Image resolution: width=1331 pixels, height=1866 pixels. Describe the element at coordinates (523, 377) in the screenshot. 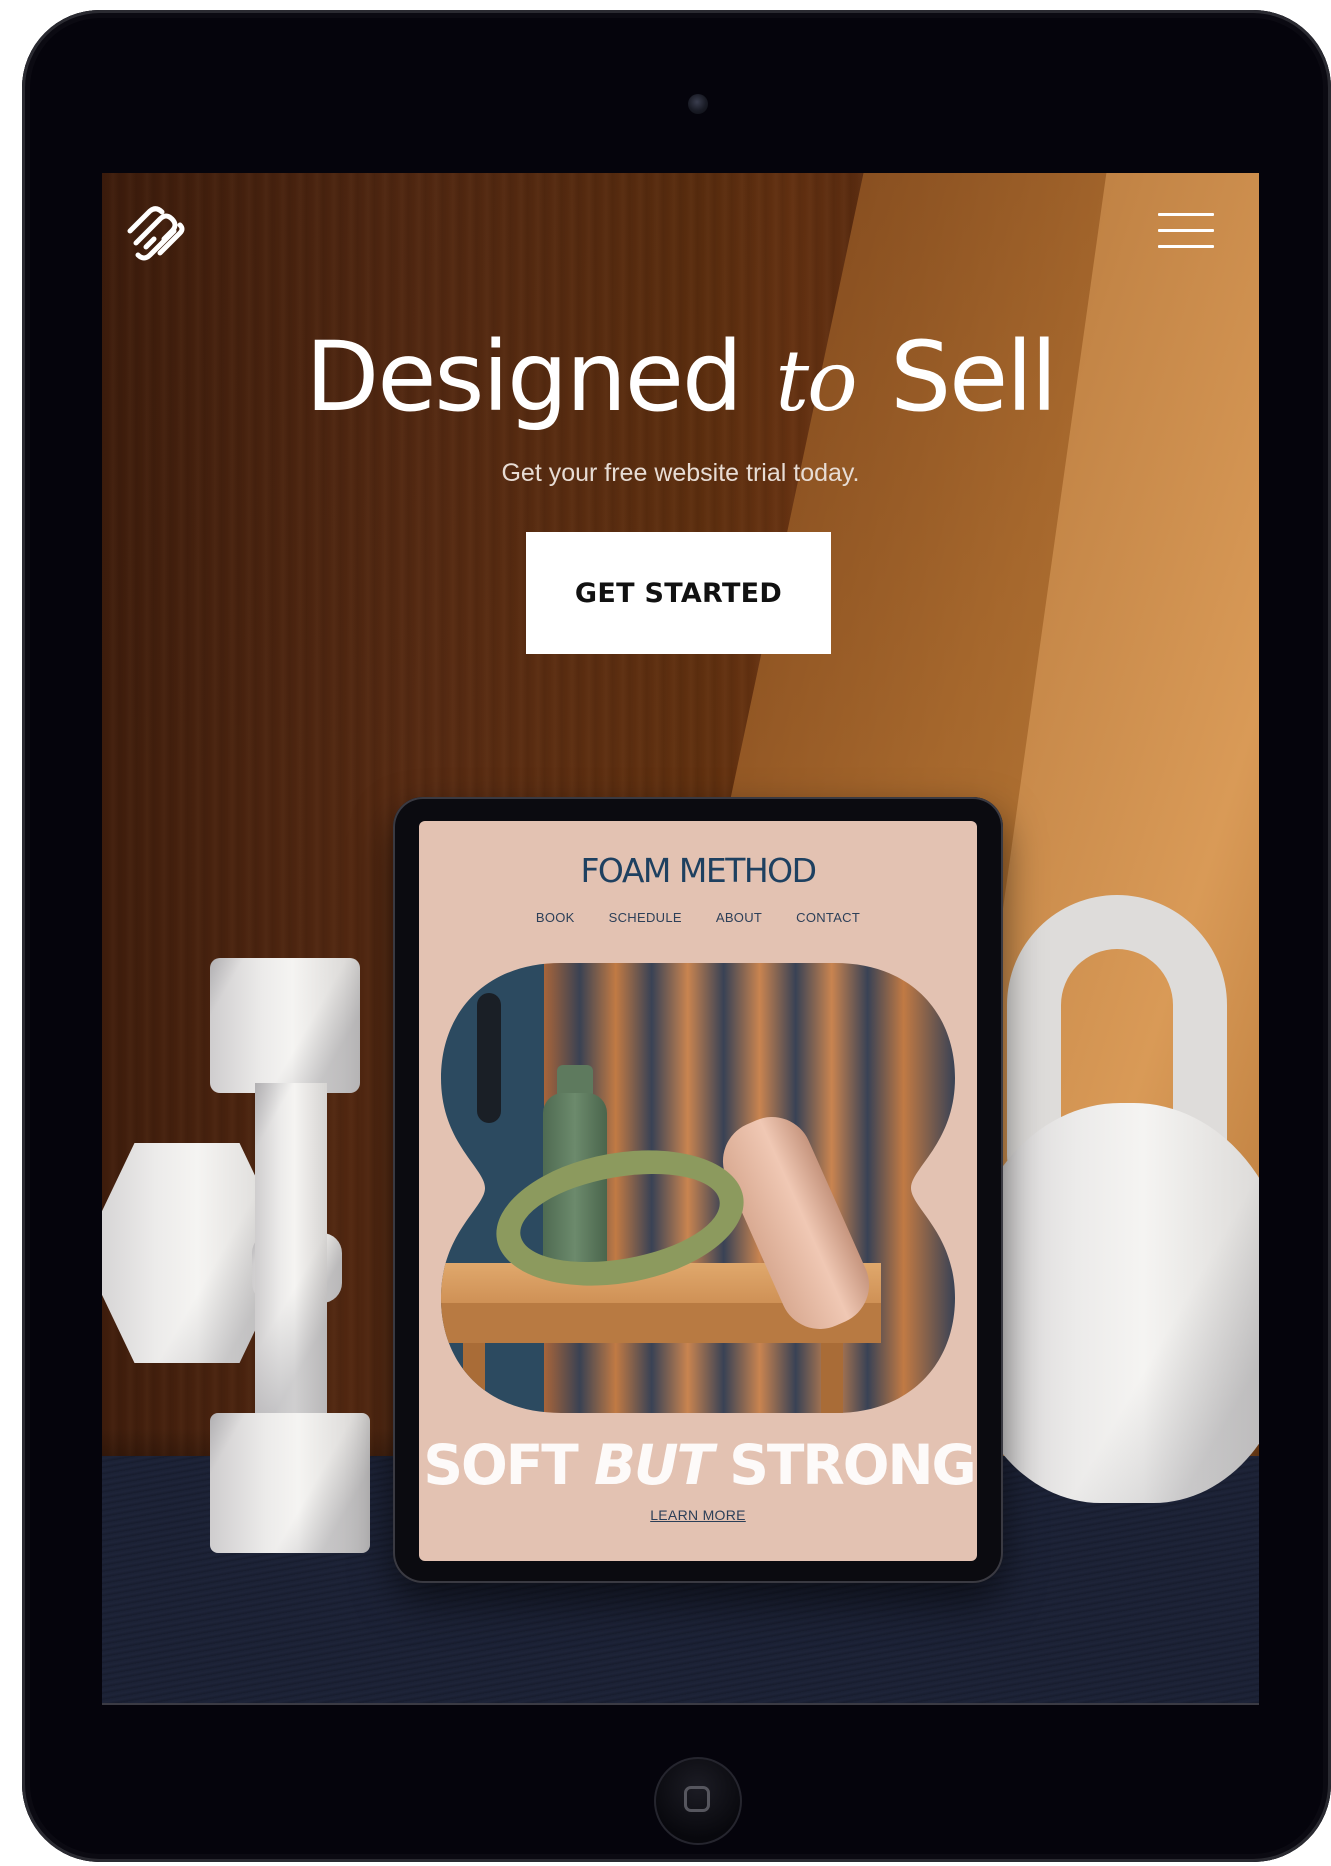

I see `hero-title-part1: Designed` at that location.